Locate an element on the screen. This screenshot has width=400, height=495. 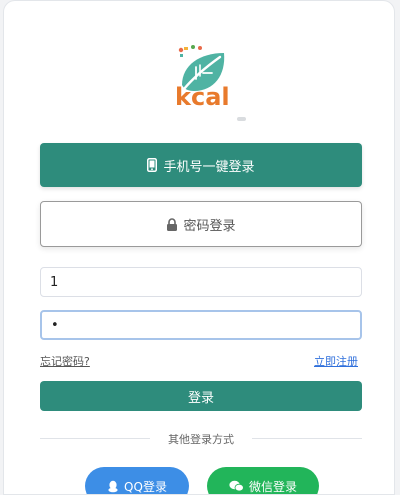
other-login-divider: 其他登录方式 is located at coordinates (201, 439).